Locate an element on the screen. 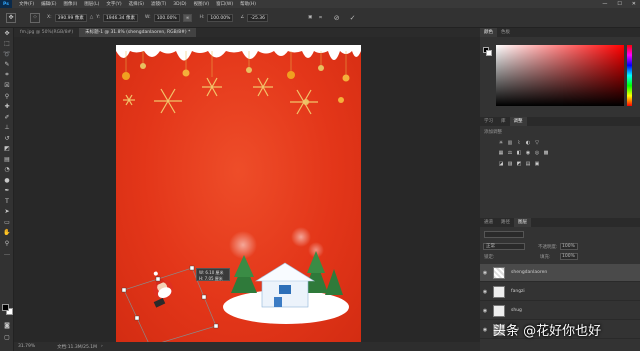 The height and width of the screenshot is (351, 640). hue-slider is located at coordinates (629, 75).